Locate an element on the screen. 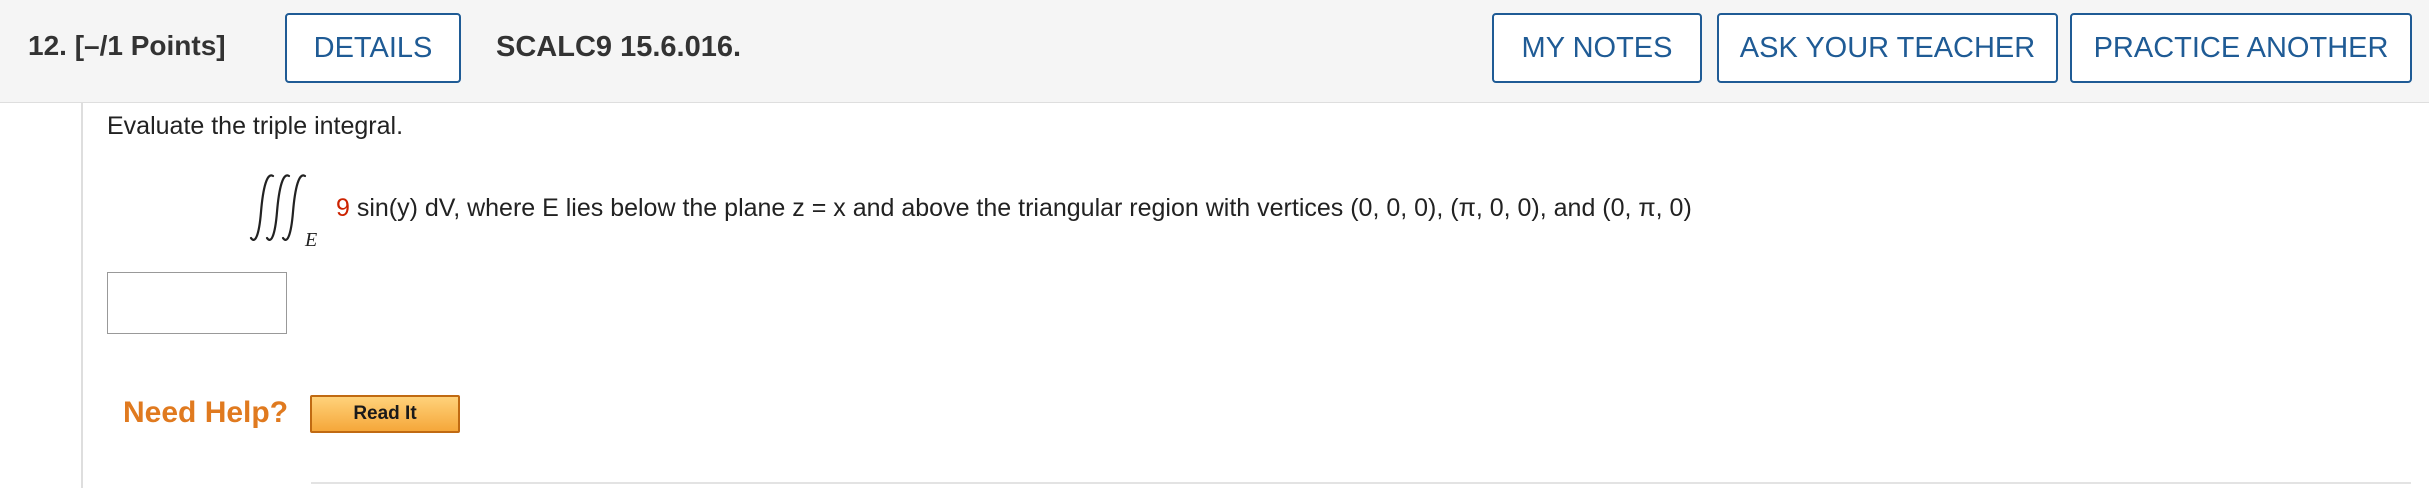  problem-code: SCALC9 15.6.016. is located at coordinates (619, 47).